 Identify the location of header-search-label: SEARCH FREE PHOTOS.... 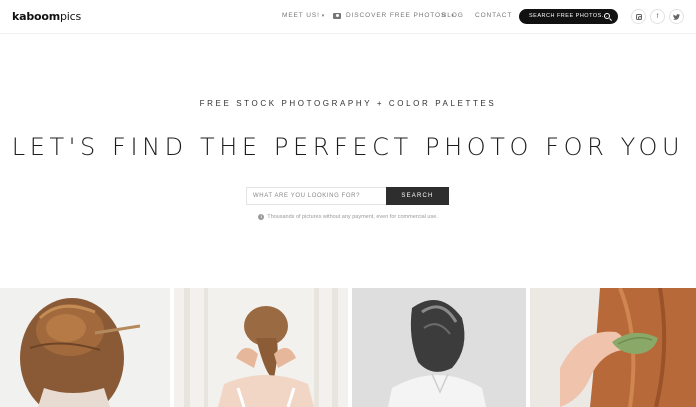
(568, 16).